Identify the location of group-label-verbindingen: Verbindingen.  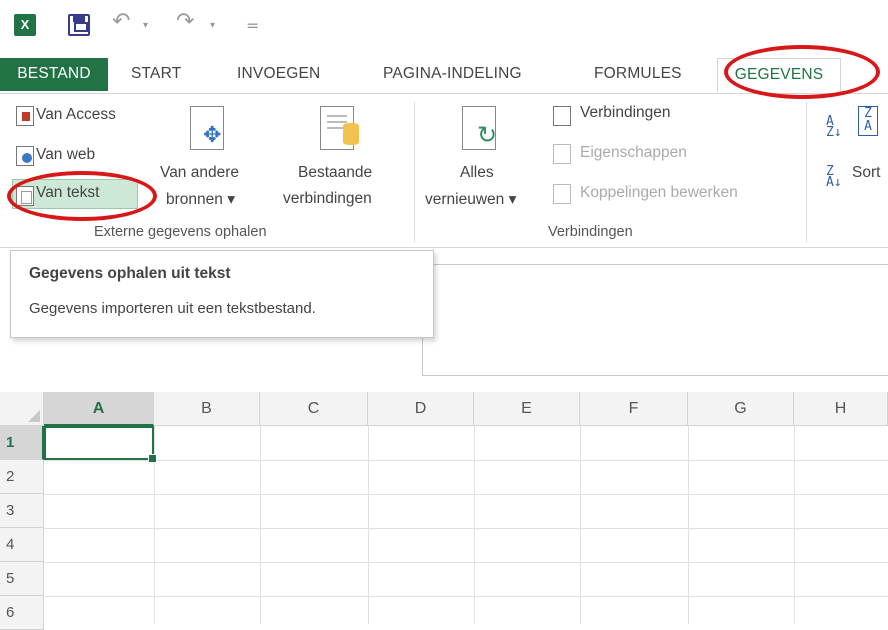
(590, 232).